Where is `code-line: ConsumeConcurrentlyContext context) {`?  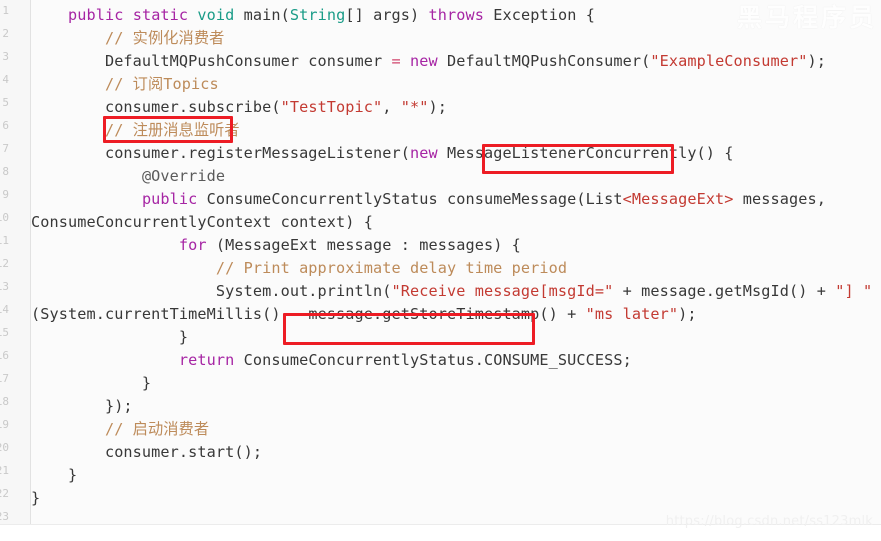 code-line: ConsumeConcurrentlyContext context) { is located at coordinates (202, 222).